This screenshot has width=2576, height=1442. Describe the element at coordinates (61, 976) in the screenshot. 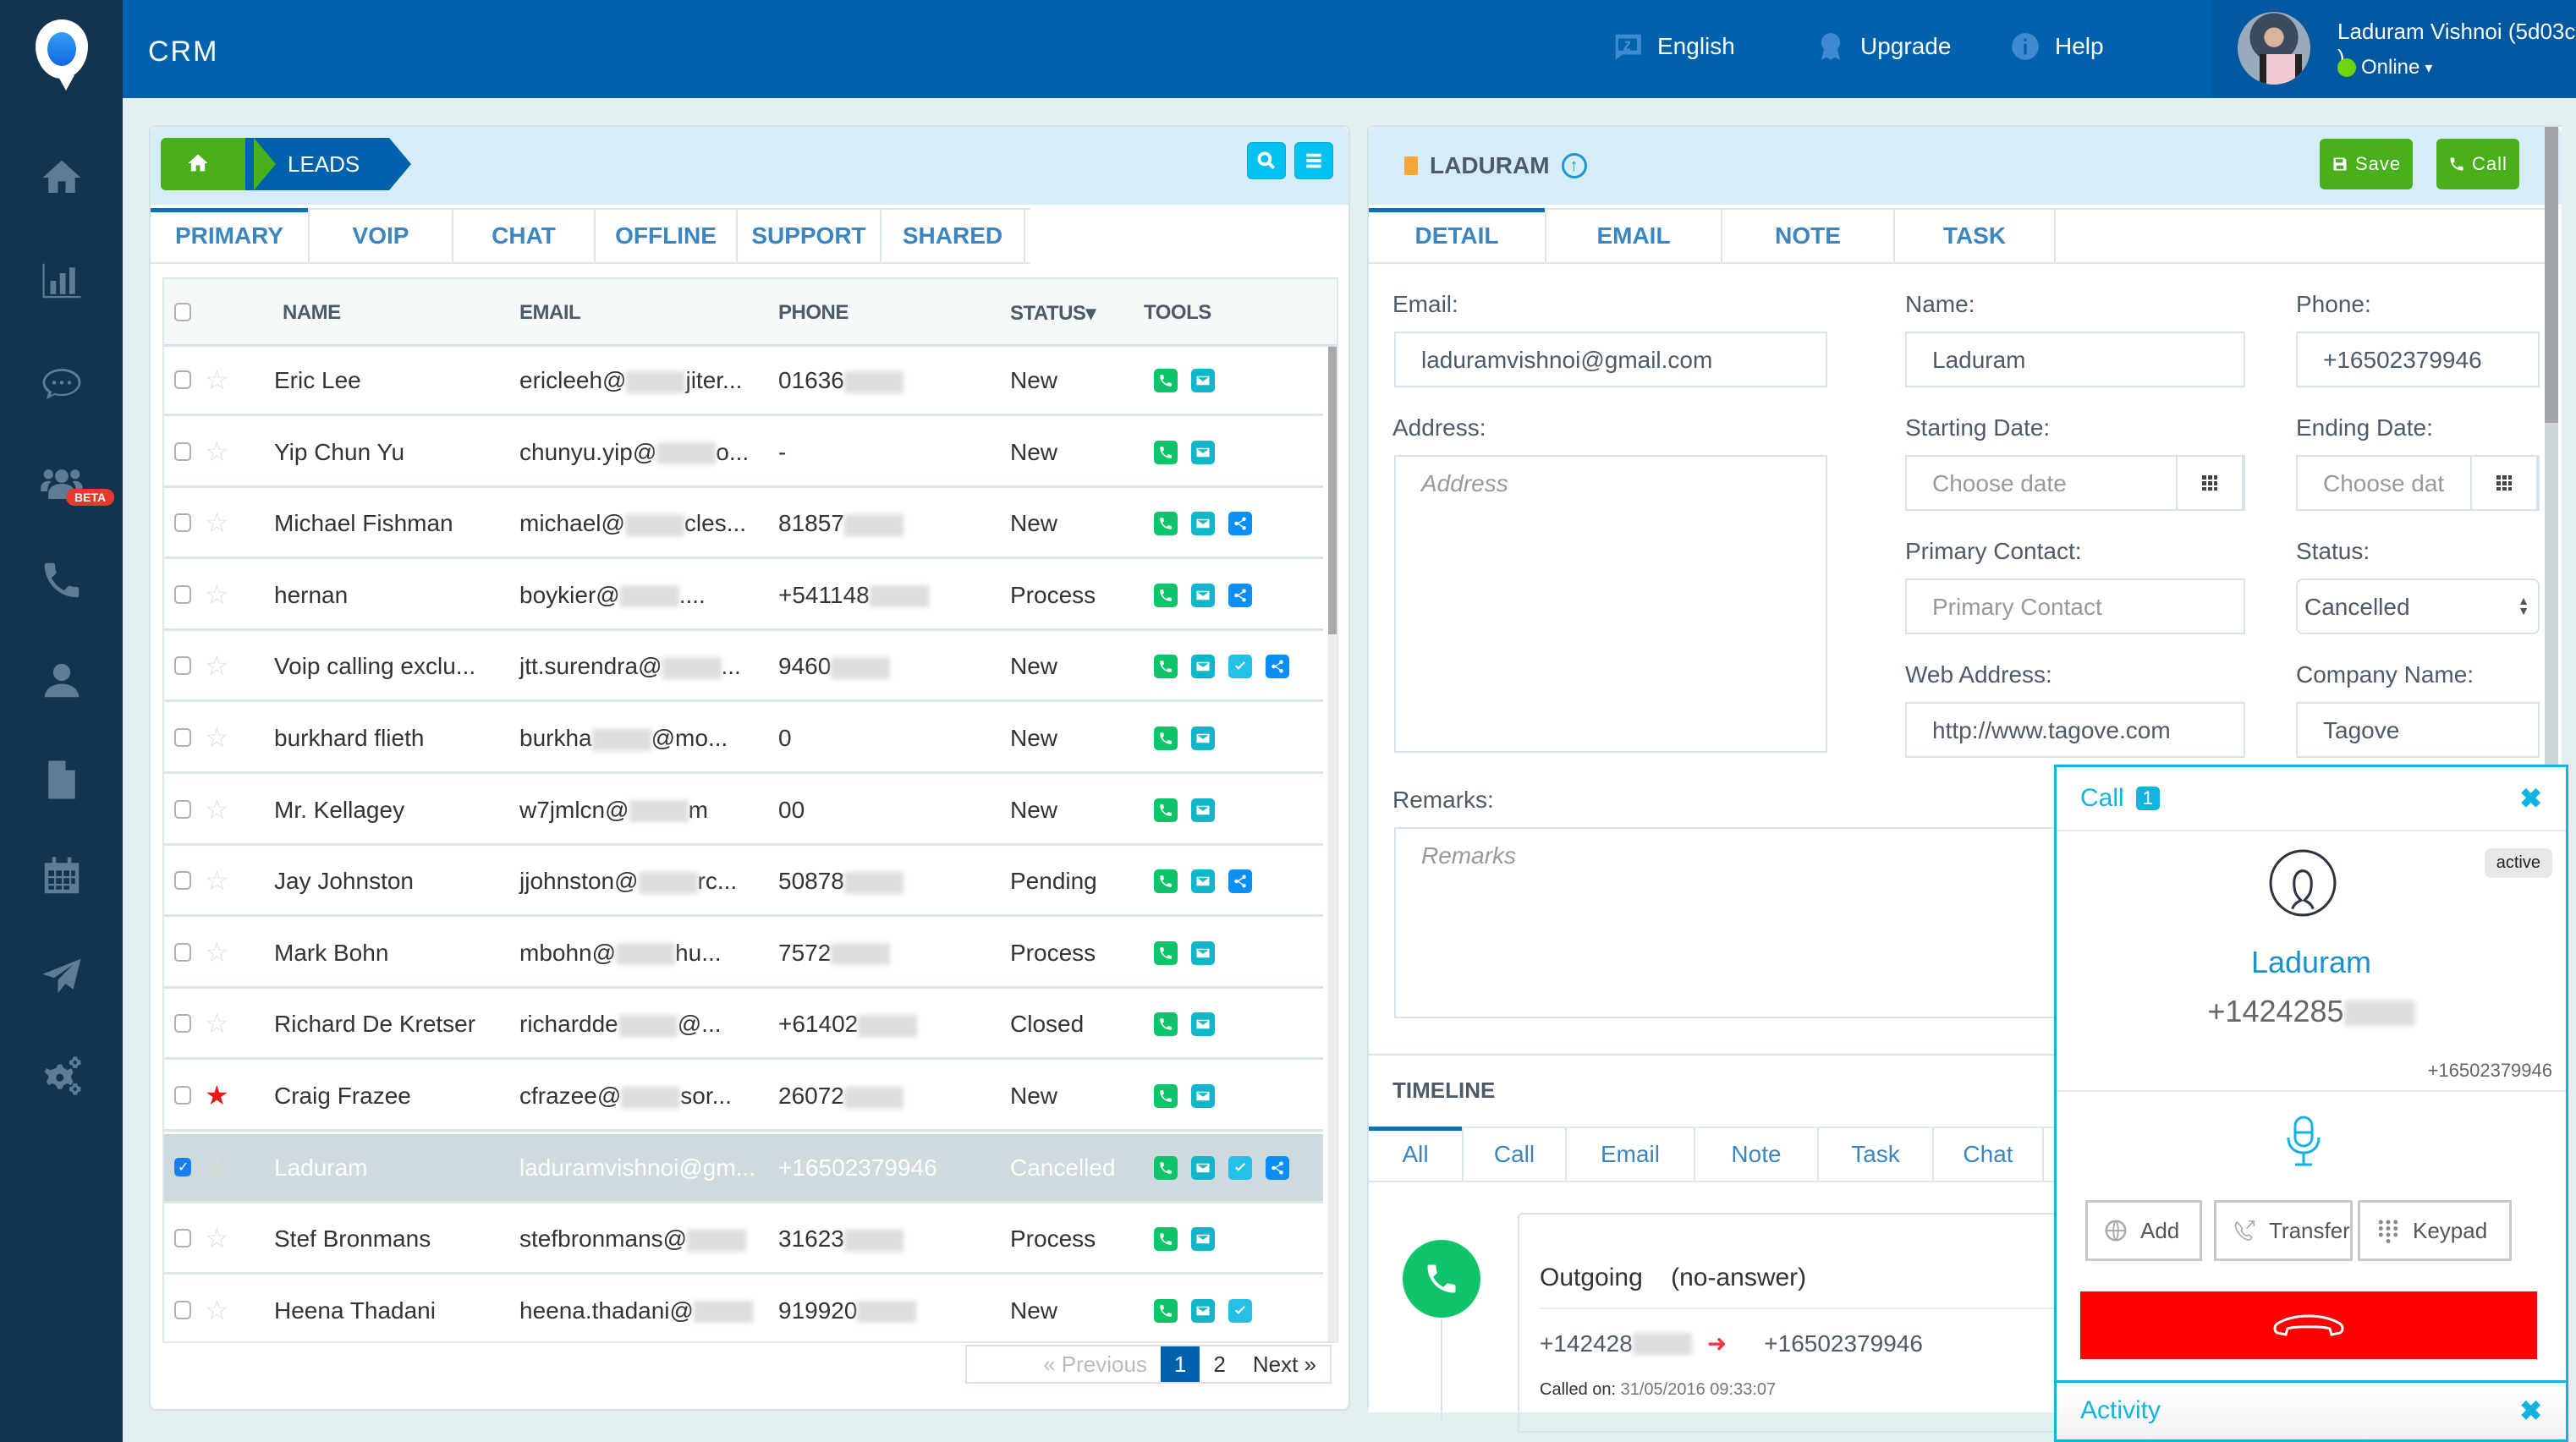

I see `sidebar-item-campaigns` at that location.